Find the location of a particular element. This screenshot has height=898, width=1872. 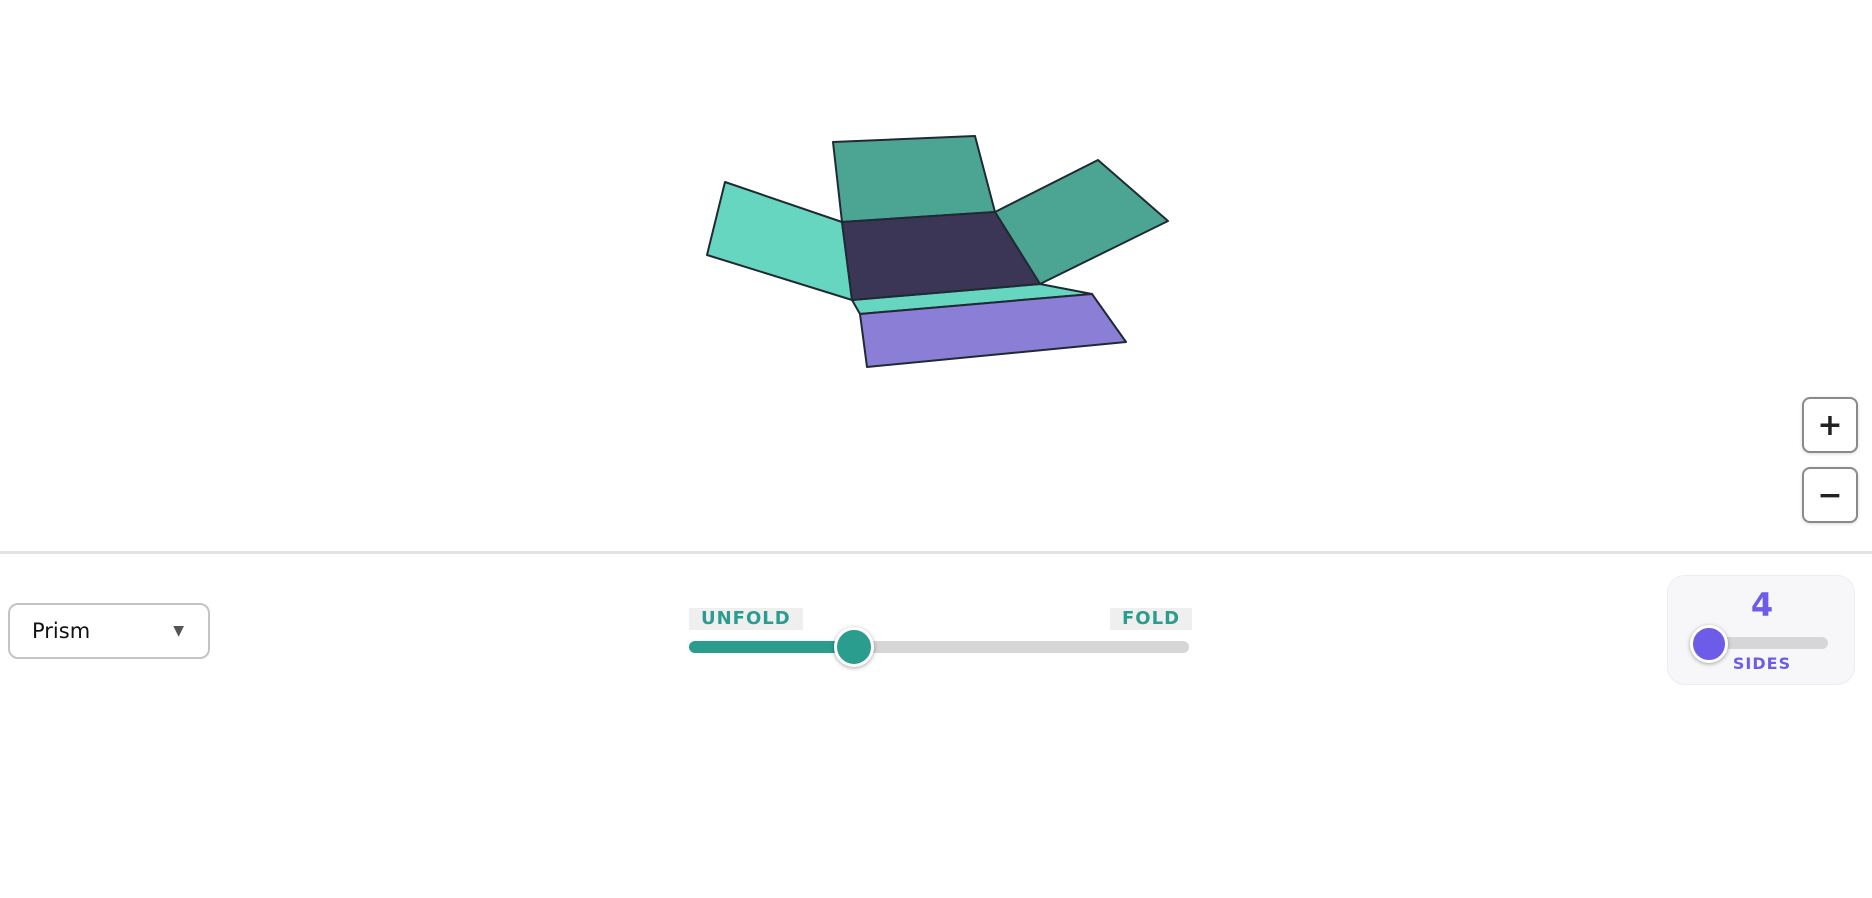

panel-divider is located at coordinates (936, 552).